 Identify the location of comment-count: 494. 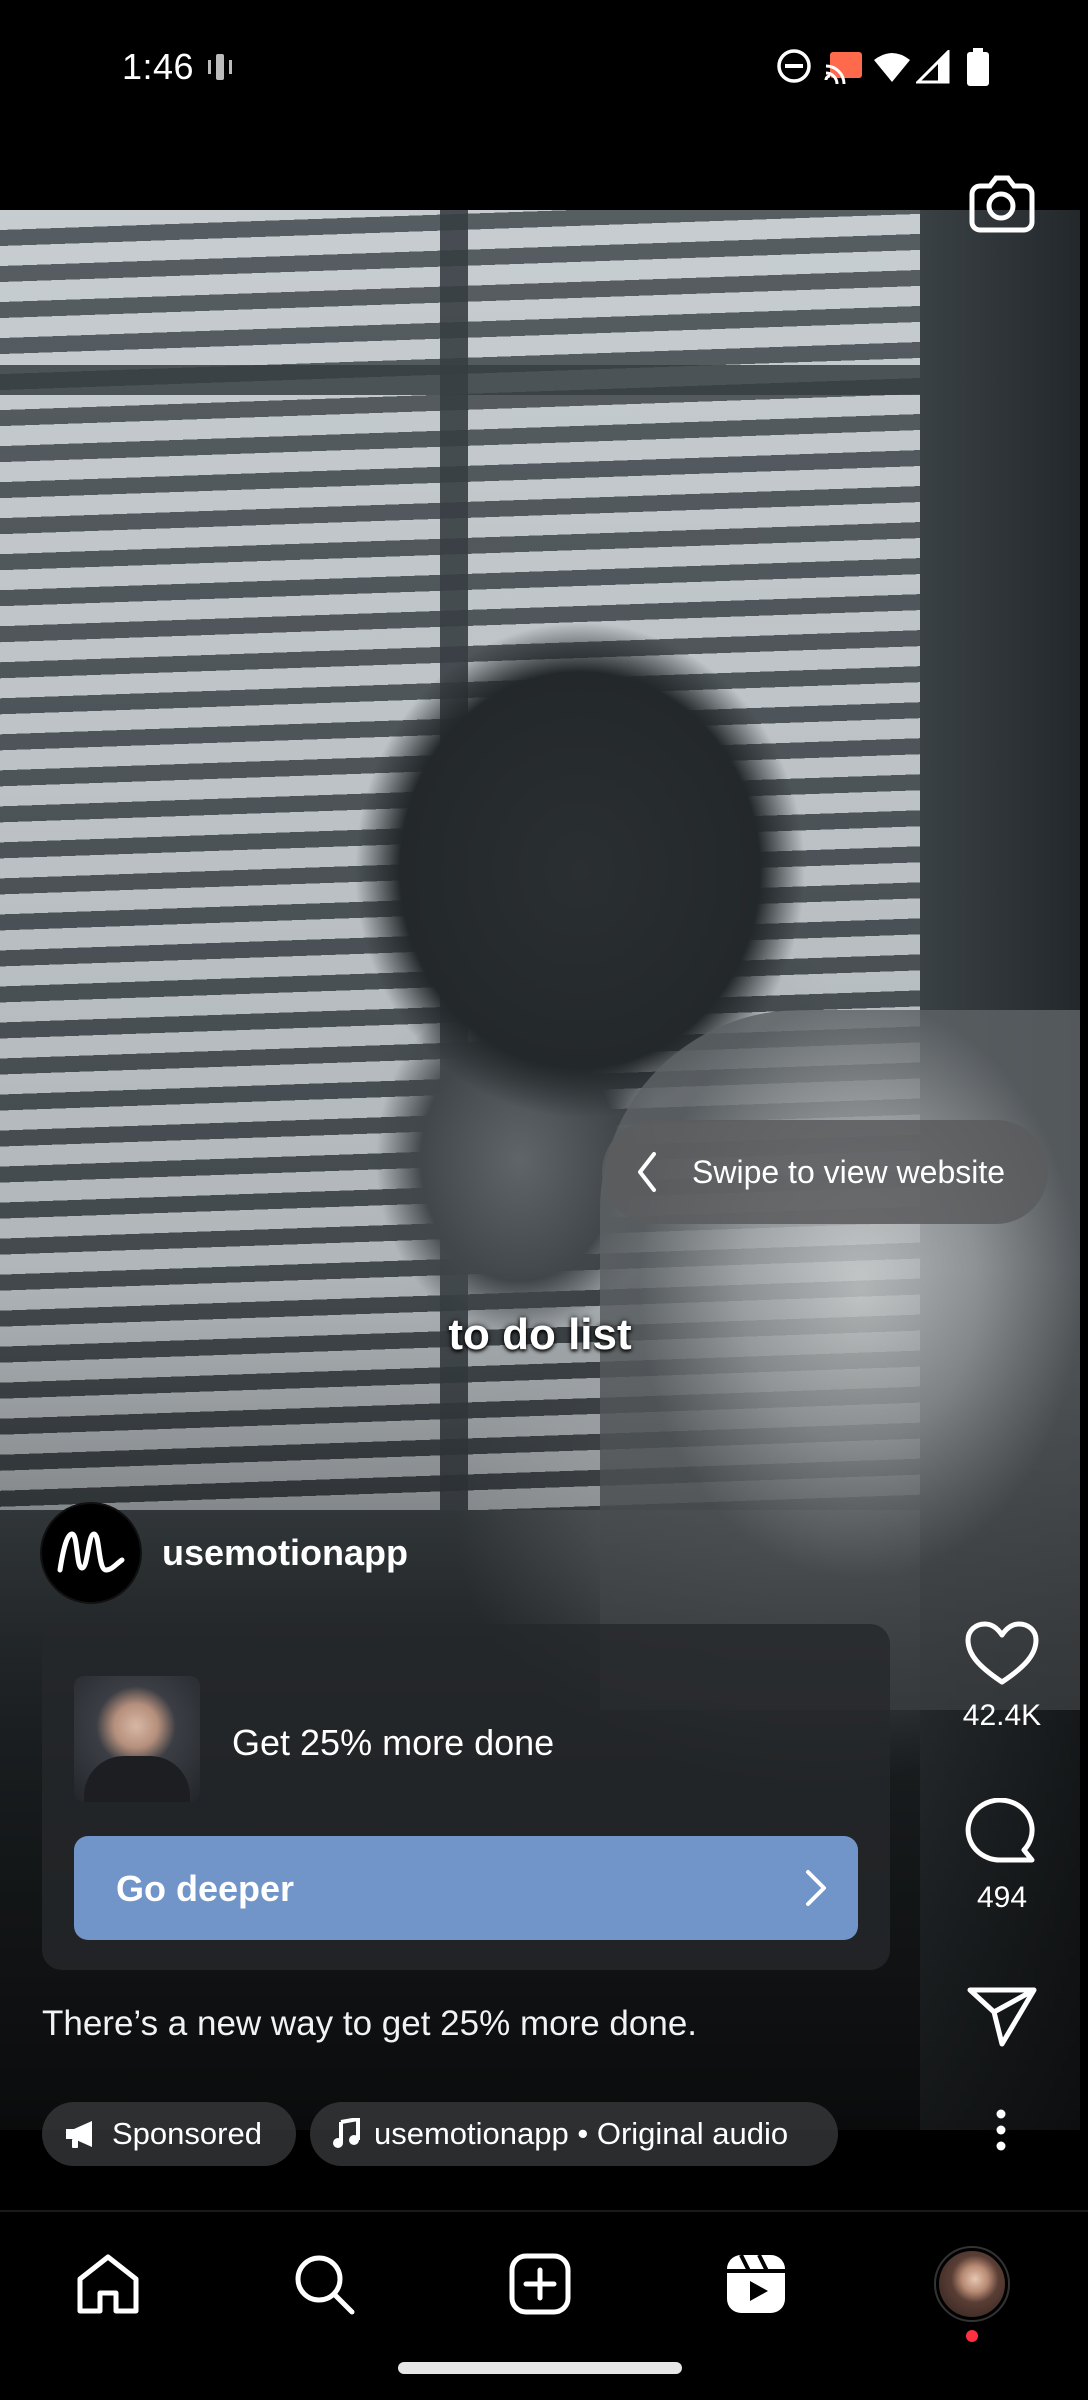
(1002, 1897).